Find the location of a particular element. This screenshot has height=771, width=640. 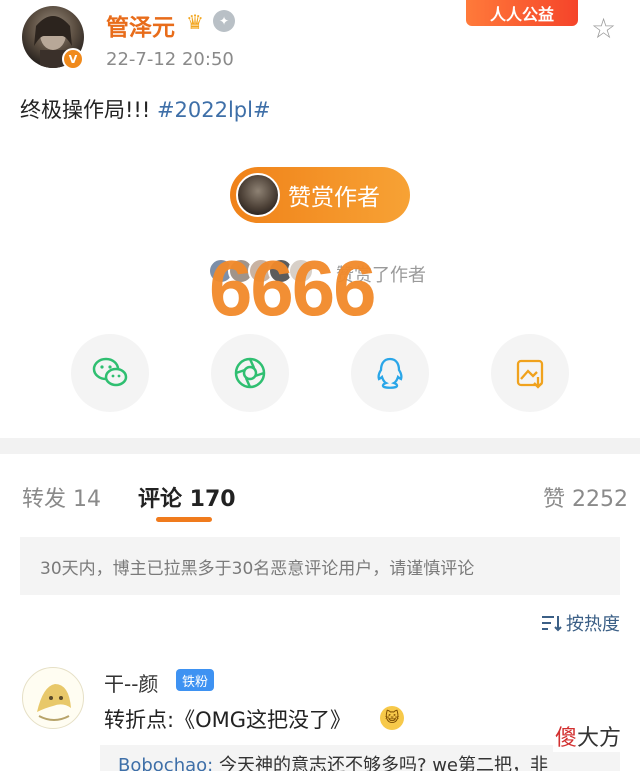

share-wechat-button is located at coordinates (110, 373).